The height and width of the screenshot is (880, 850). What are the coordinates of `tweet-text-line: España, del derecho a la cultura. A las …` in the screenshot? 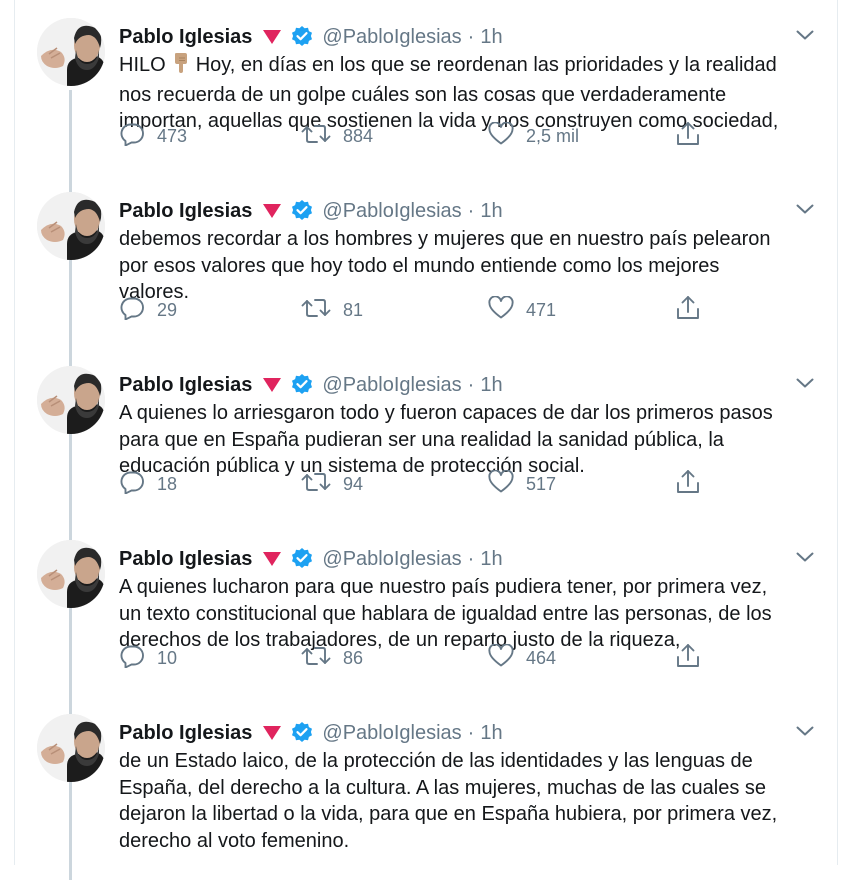 It's located at (443, 787).